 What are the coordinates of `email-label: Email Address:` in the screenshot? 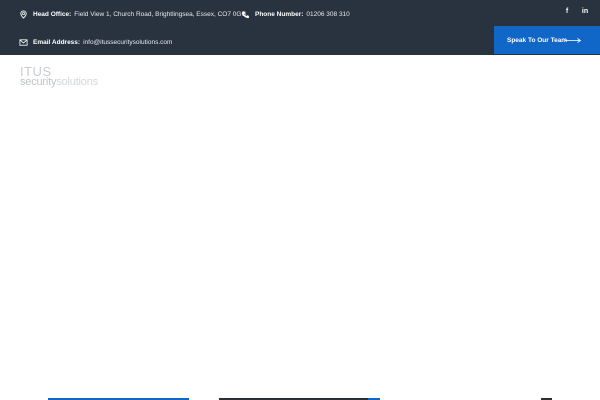 It's located at (57, 42).